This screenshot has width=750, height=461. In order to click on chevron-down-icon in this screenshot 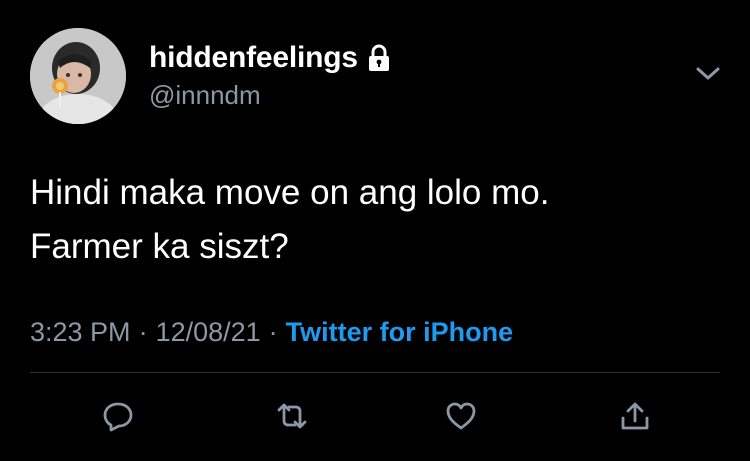, I will do `click(708, 73)`.